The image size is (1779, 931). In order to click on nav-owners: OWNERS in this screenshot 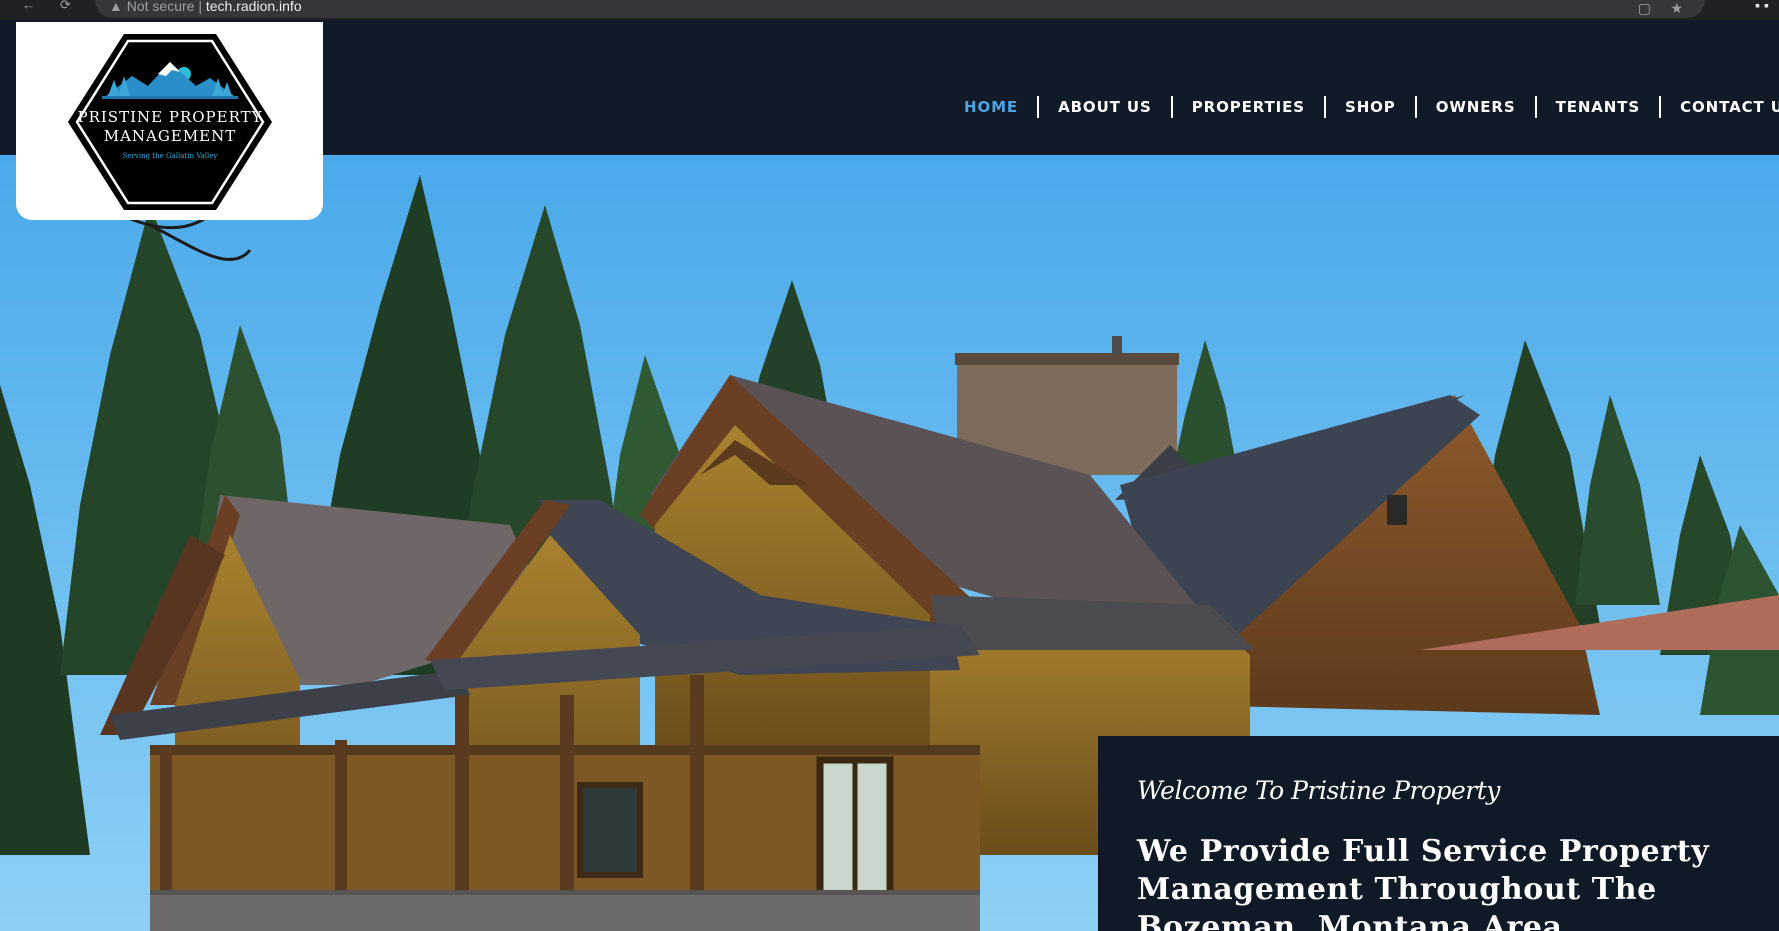, I will do `click(1476, 107)`.